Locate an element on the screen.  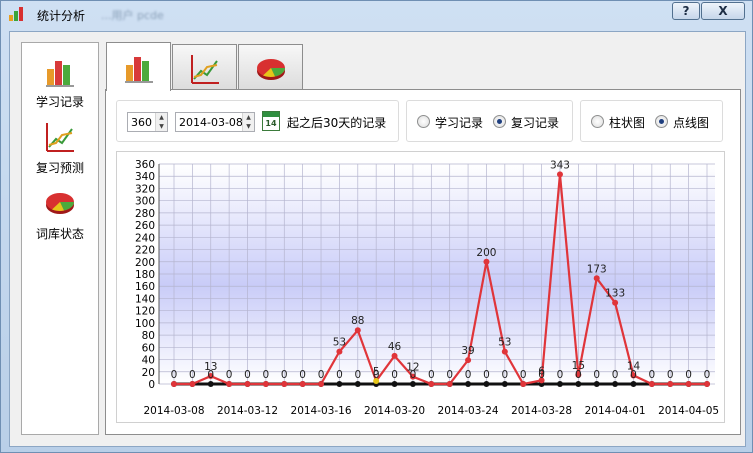
pie-chart-icon is located at coordinates (271, 69).